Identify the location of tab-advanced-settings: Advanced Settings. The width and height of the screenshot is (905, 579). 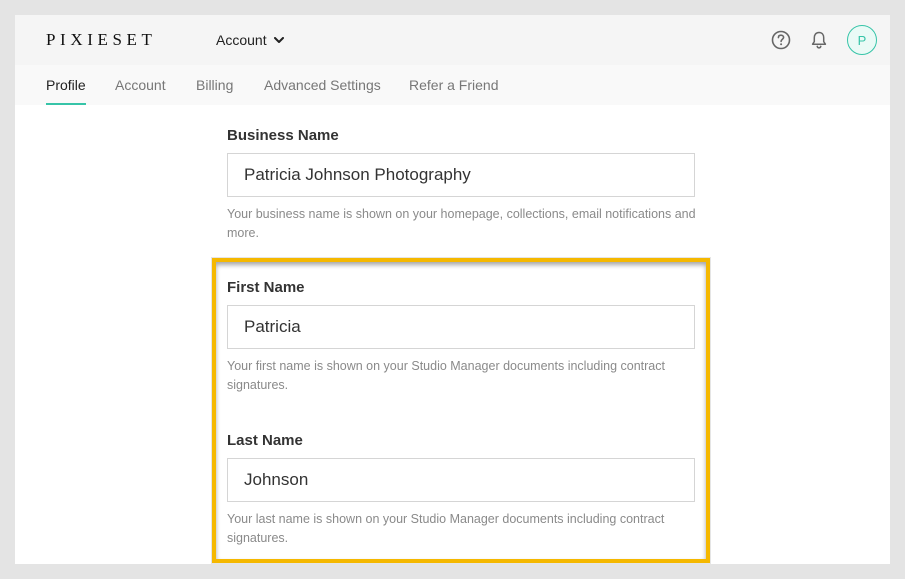
(322, 85).